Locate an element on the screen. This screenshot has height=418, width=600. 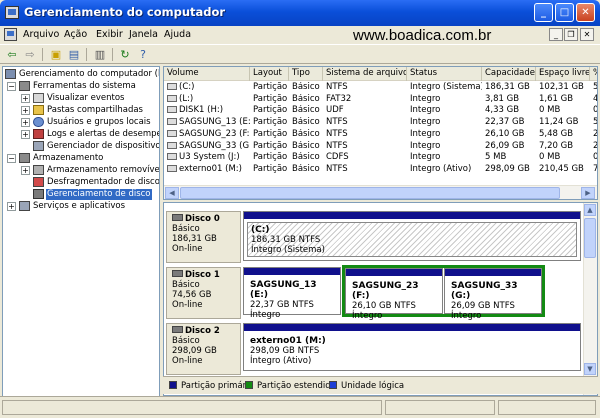
cell-text: Íntegro (Sistema) is located at coordinates (446, 87).